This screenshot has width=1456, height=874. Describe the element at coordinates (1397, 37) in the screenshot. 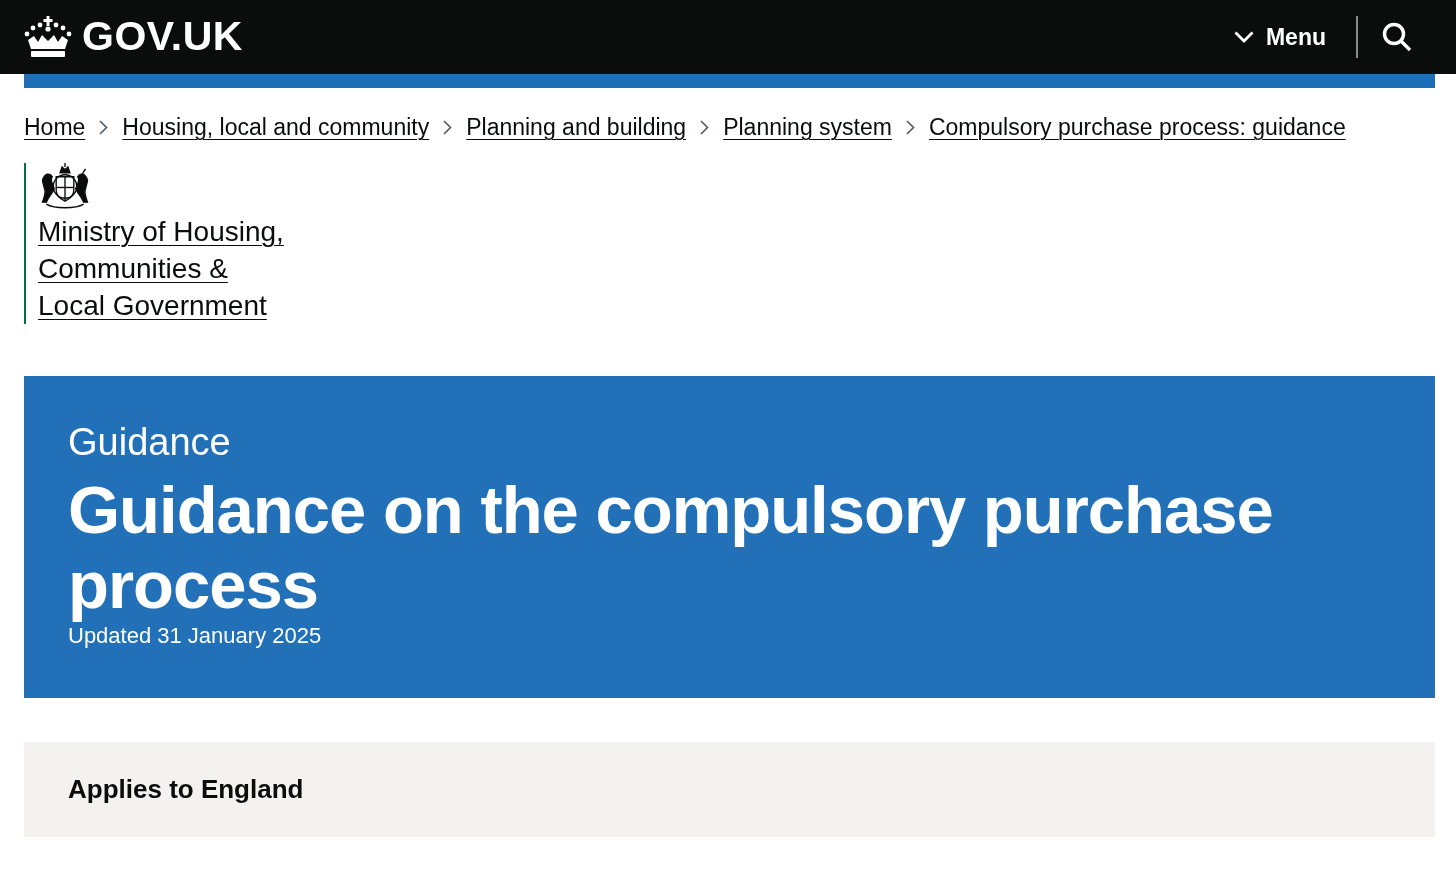

I see `search-icon` at that location.